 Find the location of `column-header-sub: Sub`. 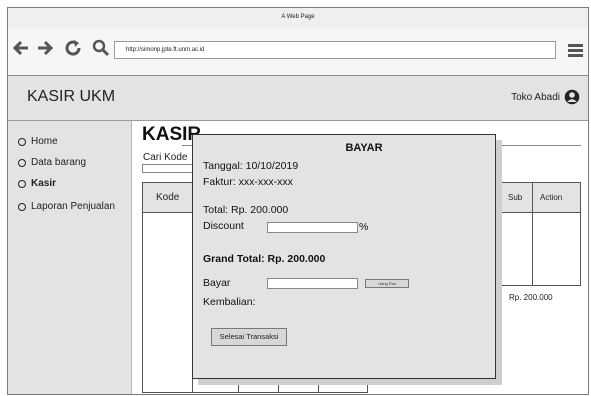

column-header-sub: Sub is located at coordinates (515, 197).